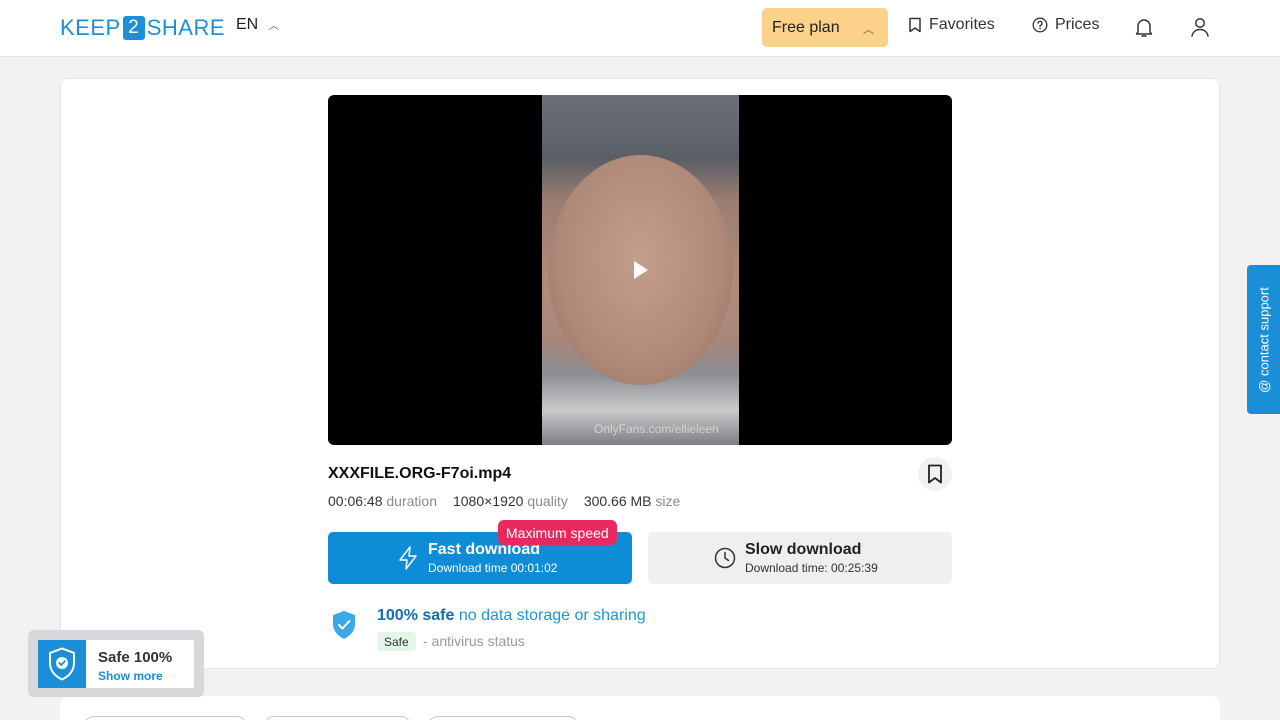 The height and width of the screenshot is (720, 1280). Describe the element at coordinates (1040, 25) in the screenshot. I see `question-circle-icon` at that location.